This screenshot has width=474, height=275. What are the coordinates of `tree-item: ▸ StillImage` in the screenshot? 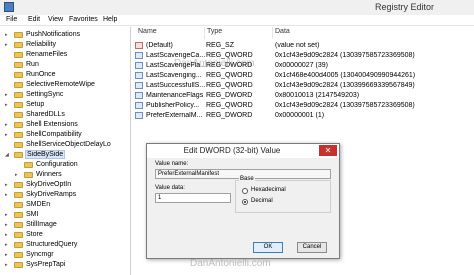 It's located at (65, 225).